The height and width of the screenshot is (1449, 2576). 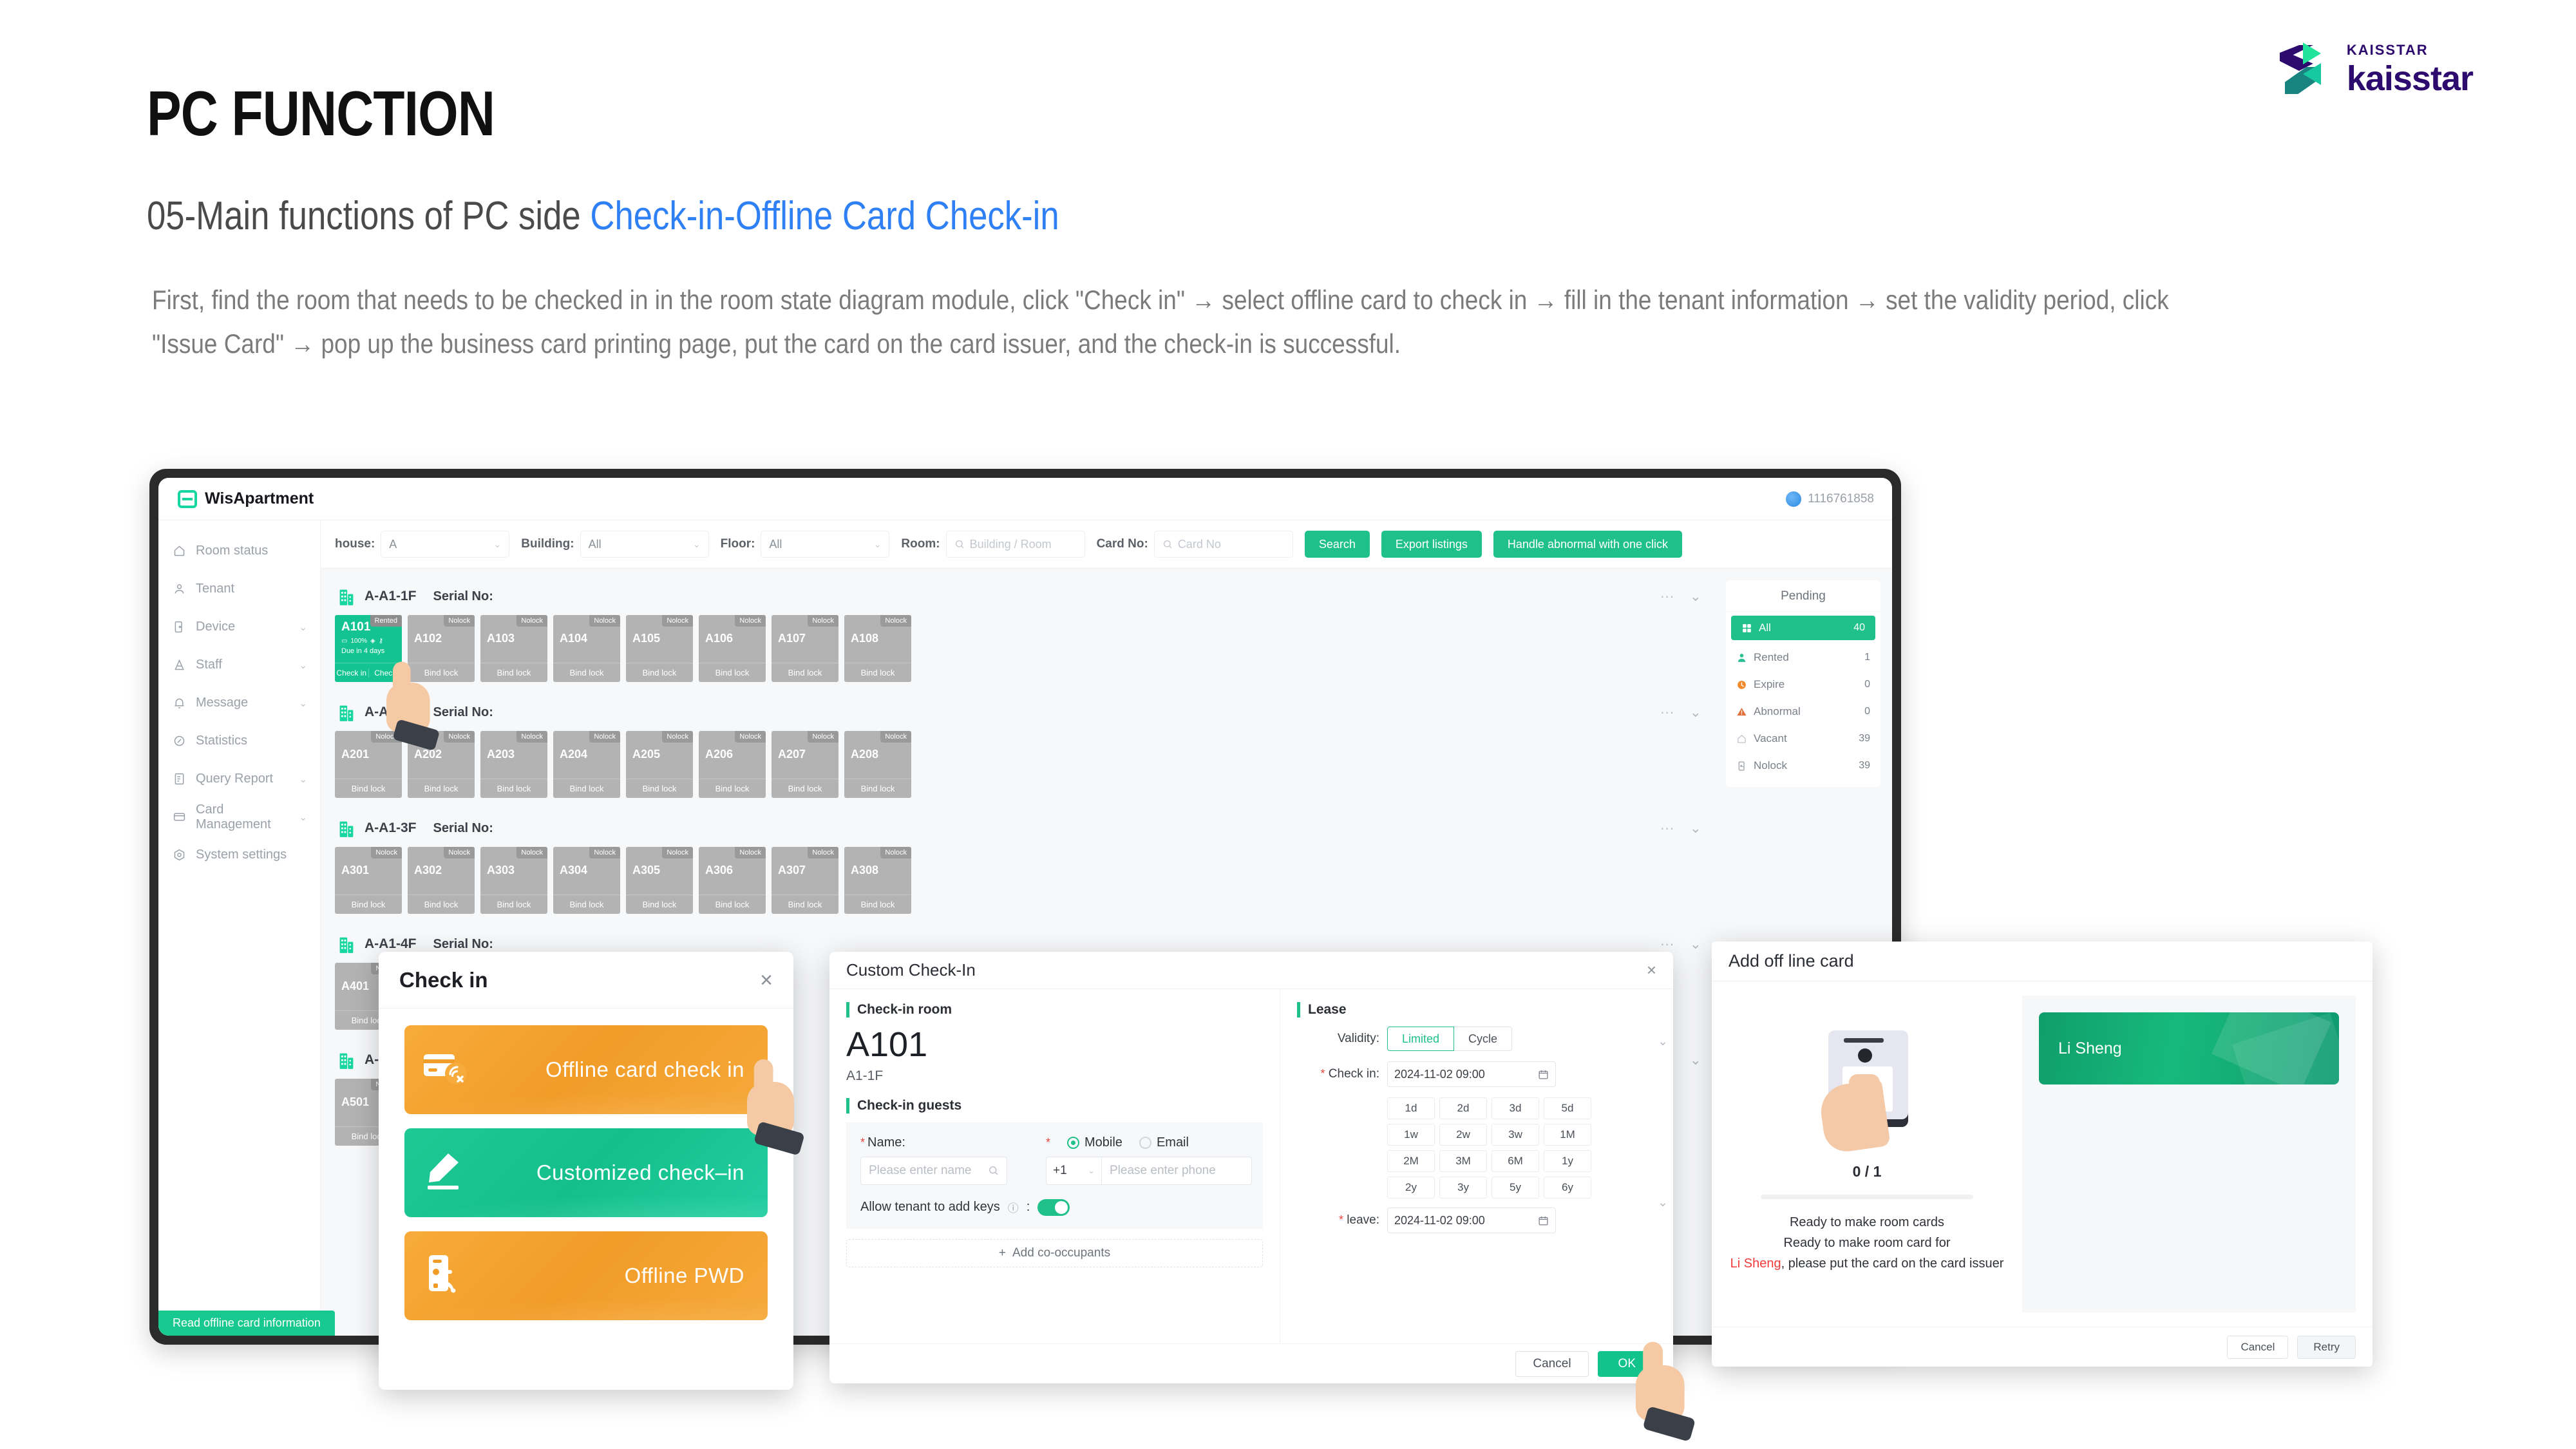 What do you see at coordinates (1164, 1142) in the screenshot?
I see `radio-email: Email` at bounding box center [1164, 1142].